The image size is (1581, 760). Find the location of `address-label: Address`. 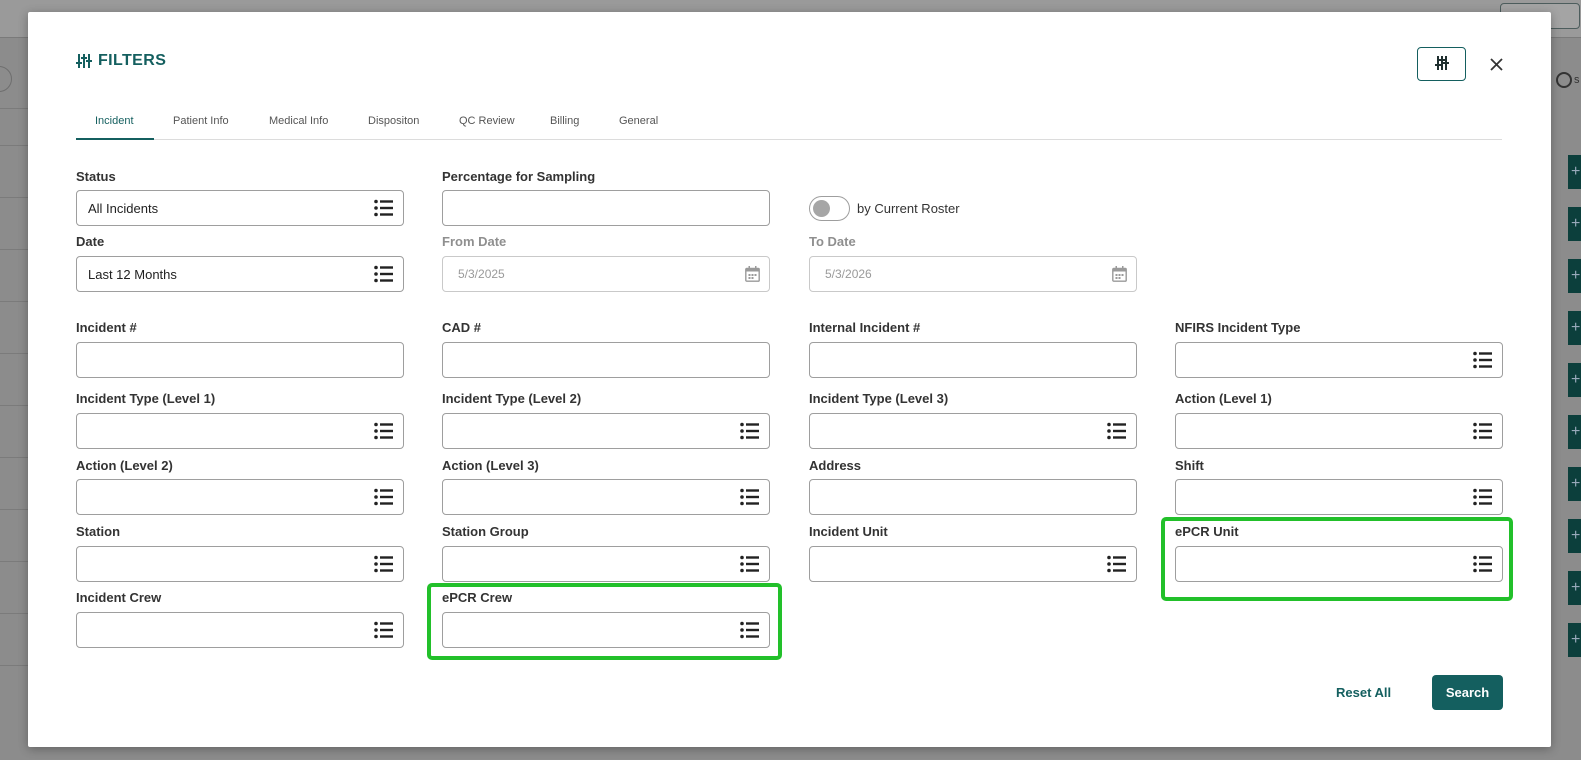

address-label: Address is located at coordinates (835, 465).